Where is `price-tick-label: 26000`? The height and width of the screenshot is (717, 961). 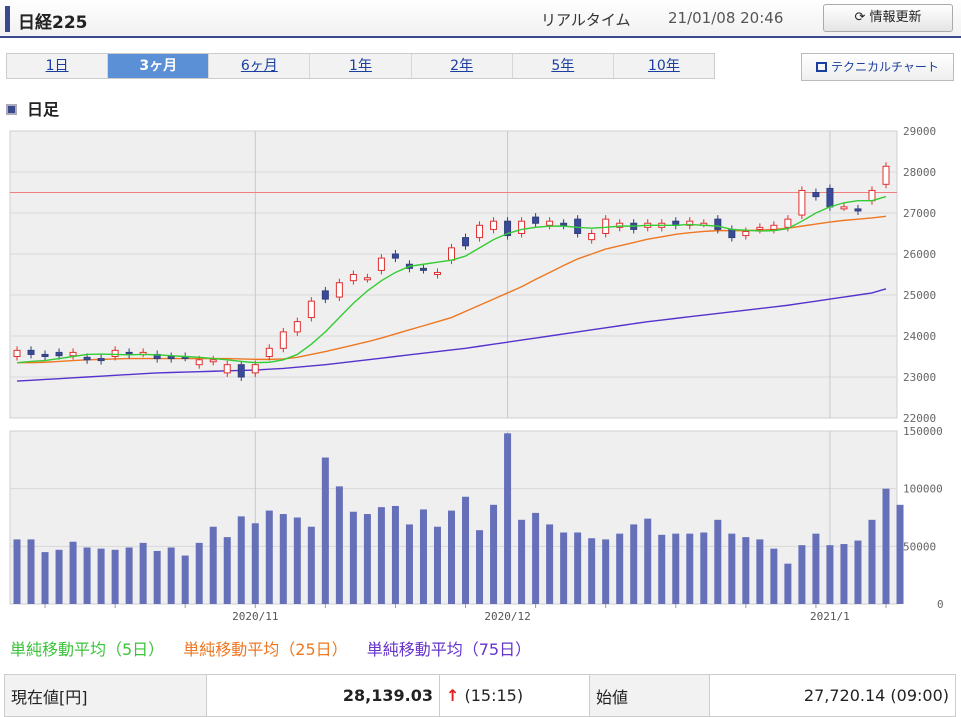
price-tick-label: 26000 is located at coordinates (919, 254).